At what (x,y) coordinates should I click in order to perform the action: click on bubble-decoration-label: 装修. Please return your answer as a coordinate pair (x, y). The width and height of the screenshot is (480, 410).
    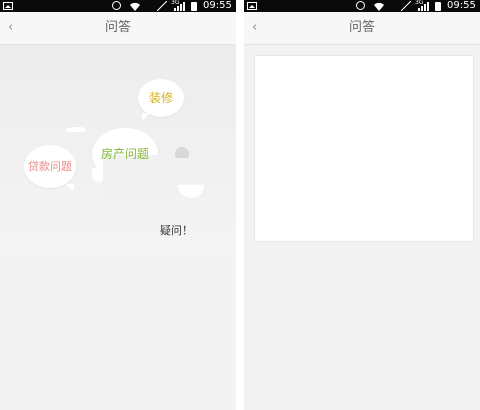
    Looking at the image, I should click on (160, 98).